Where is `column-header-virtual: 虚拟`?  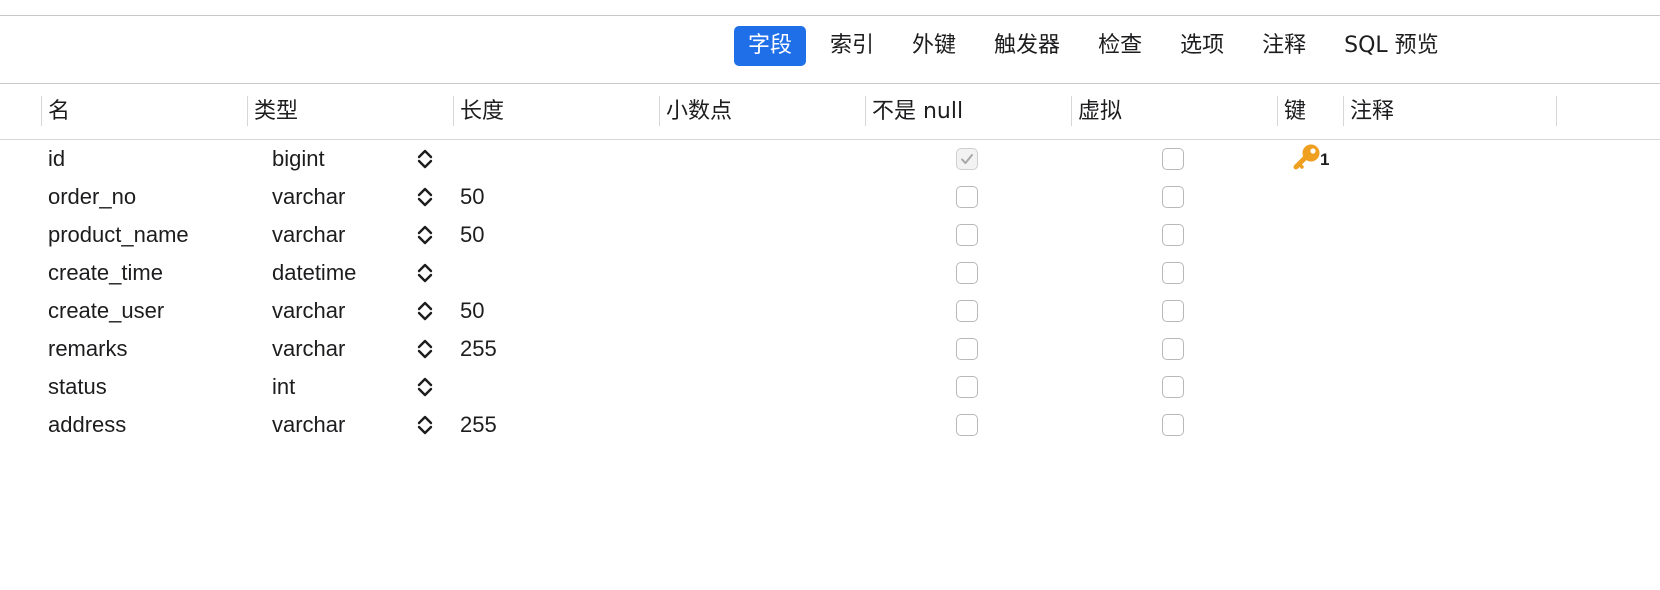
column-header-virtual: 虚拟 is located at coordinates (1174, 111).